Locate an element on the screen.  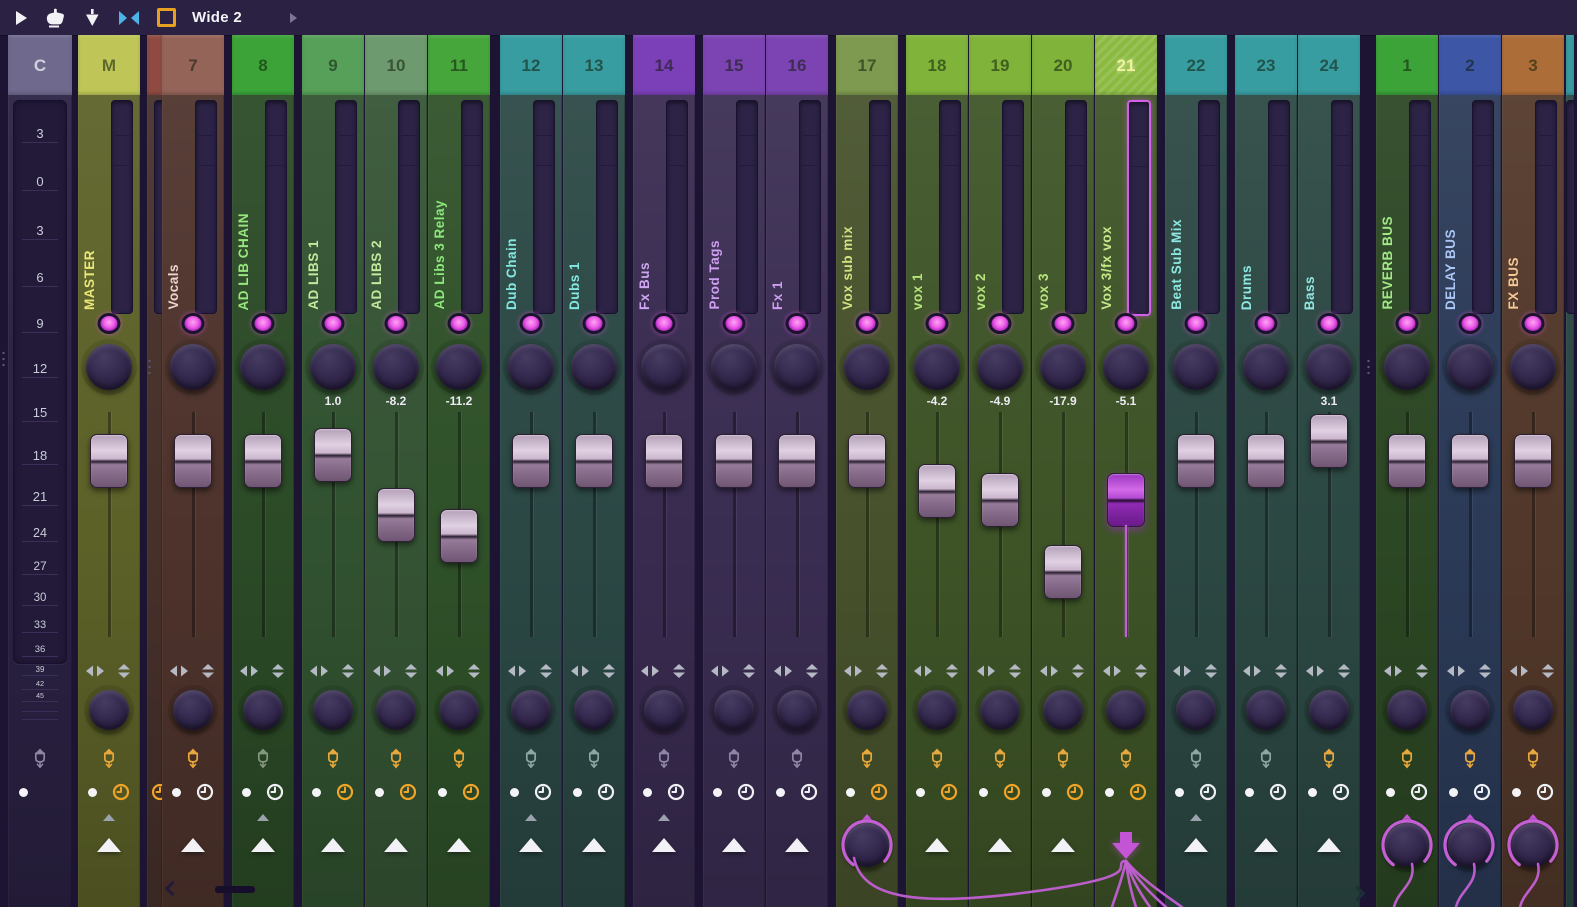
strip-header: 10 is located at coordinates (396, 65).